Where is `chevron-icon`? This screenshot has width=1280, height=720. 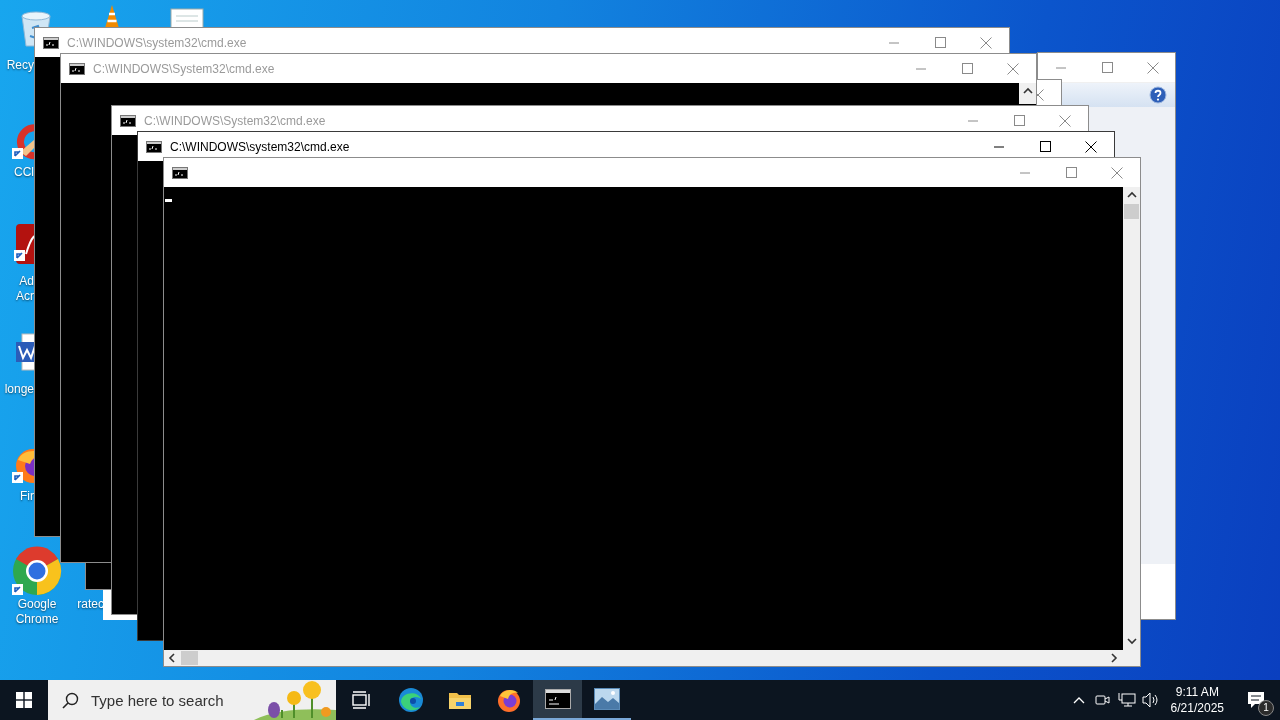 chevron-icon is located at coordinates (1078, 700).